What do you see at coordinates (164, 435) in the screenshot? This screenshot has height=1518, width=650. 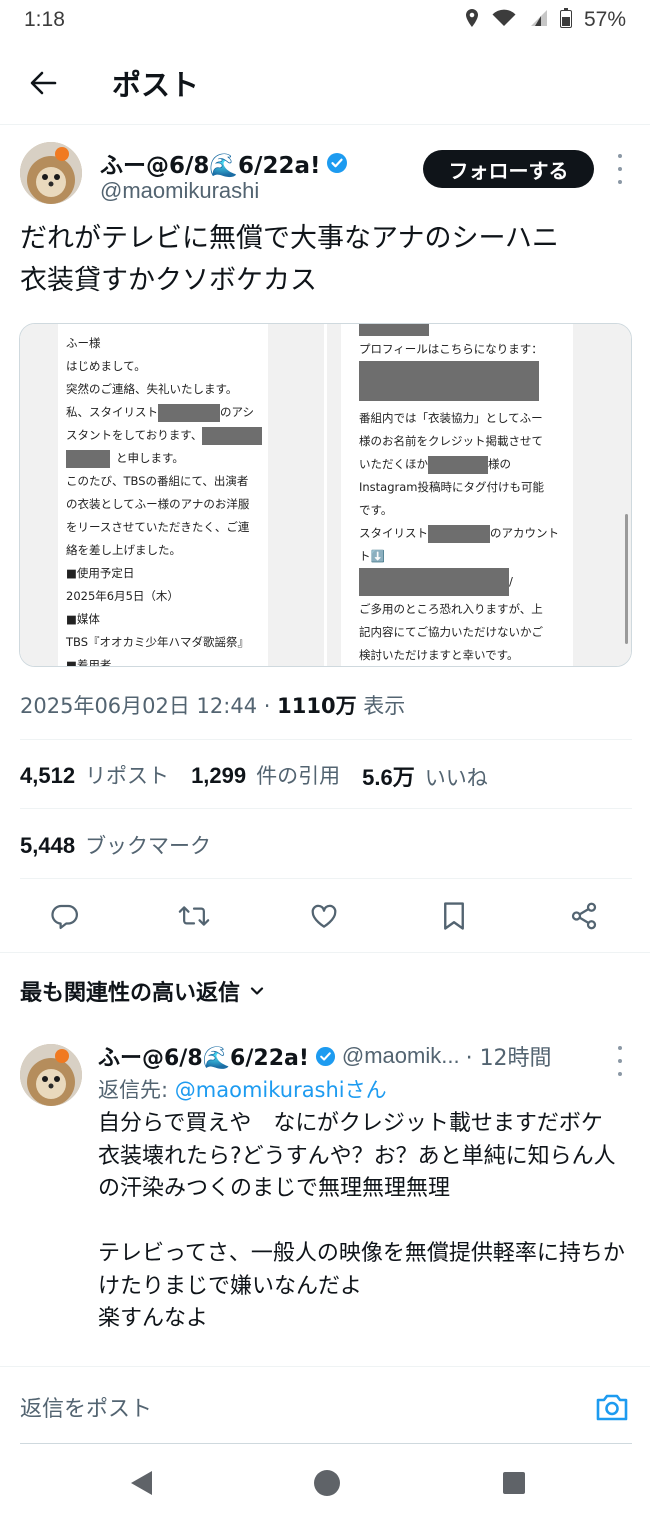 I see `shot-line: スタントをしております、` at bounding box center [164, 435].